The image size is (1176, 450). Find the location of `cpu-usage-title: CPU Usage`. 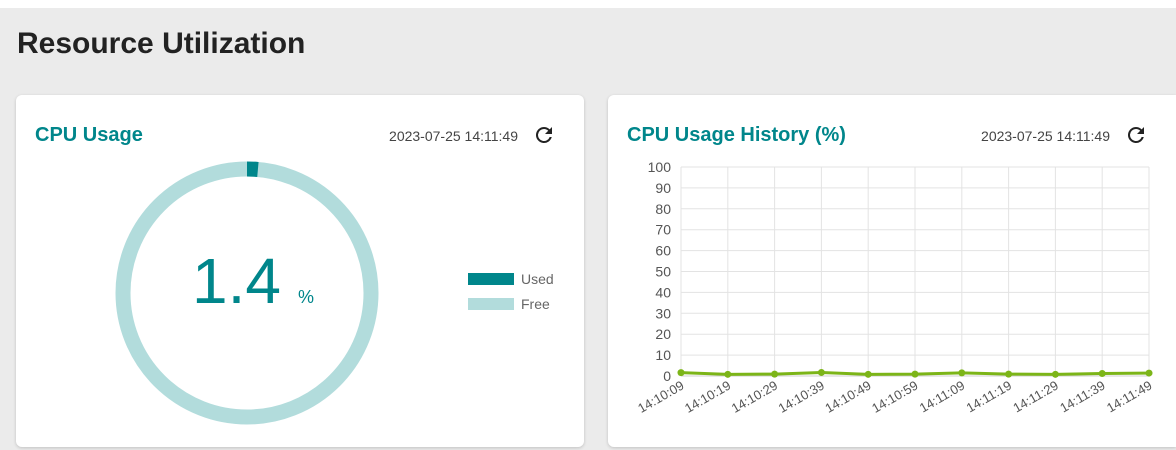

cpu-usage-title: CPU Usage is located at coordinates (89, 135).